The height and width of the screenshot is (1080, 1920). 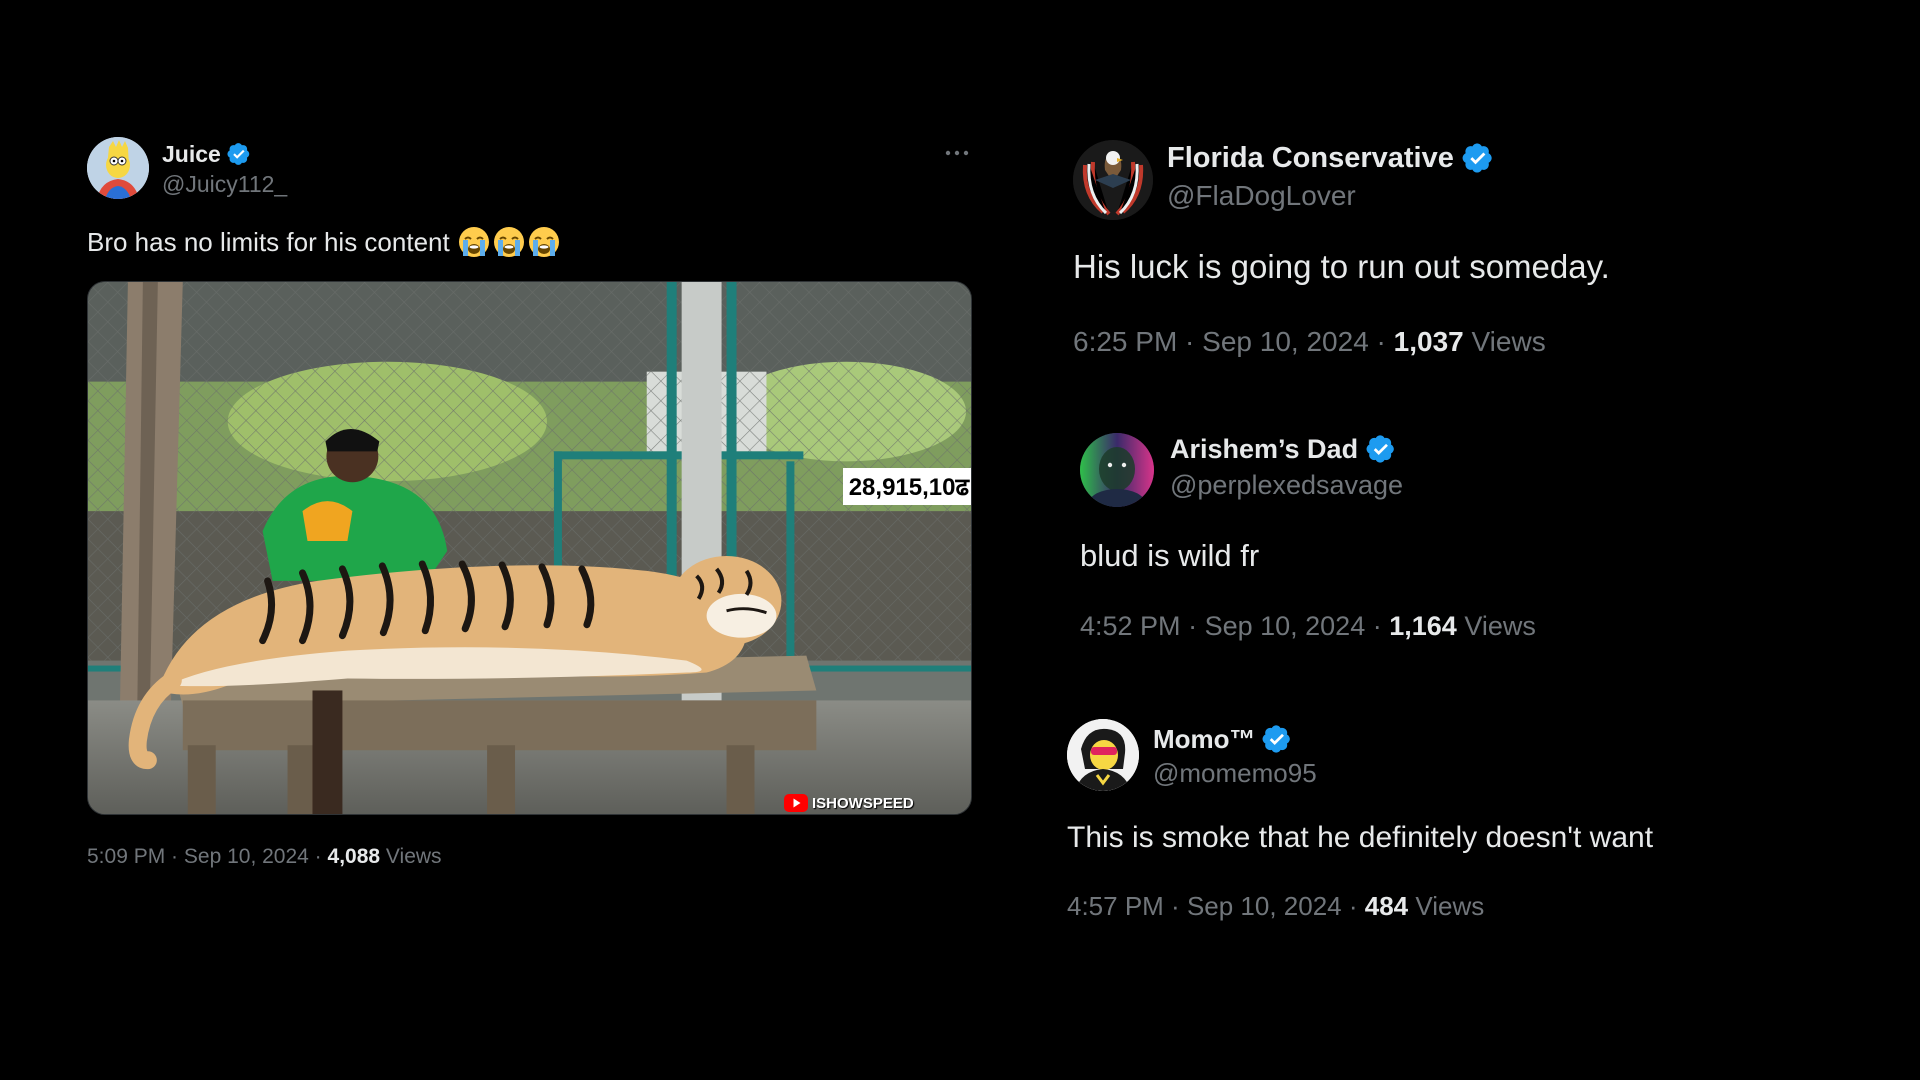 What do you see at coordinates (1341, 266) in the screenshot?
I see `tweet-text: His luck is going to run out someday.` at bounding box center [1341, 266].